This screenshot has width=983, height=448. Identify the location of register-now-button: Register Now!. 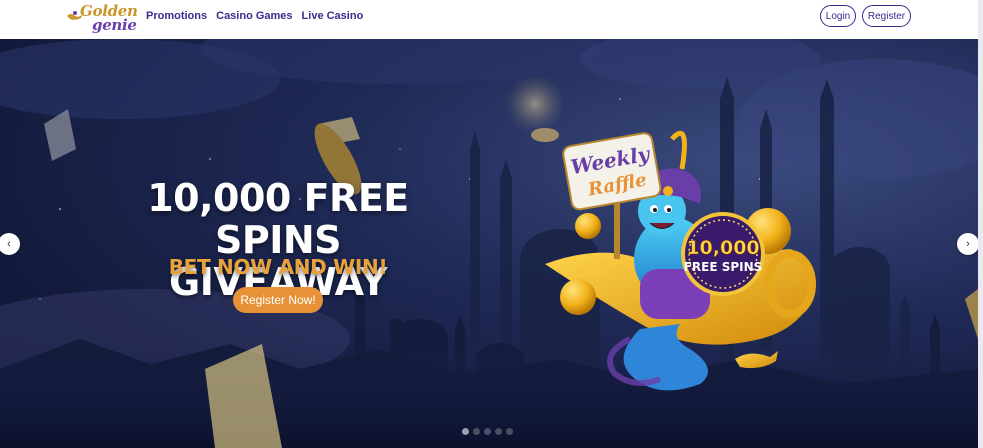
(278, 300).